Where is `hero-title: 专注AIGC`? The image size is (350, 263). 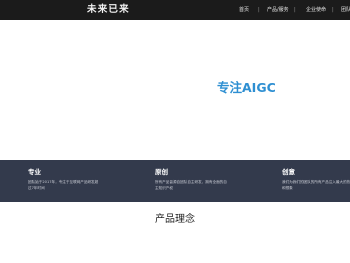 hero-title: 专注AIGC is located at coordinates (246, 87).